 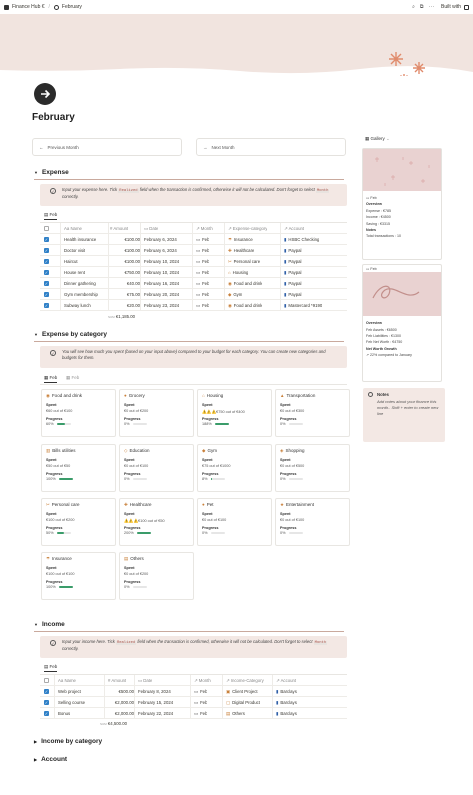 What do you see at coordinates (240, 239) in the screenshot?
I see `cell-category: ☂ Insurance` at bounding box center [240, 239].